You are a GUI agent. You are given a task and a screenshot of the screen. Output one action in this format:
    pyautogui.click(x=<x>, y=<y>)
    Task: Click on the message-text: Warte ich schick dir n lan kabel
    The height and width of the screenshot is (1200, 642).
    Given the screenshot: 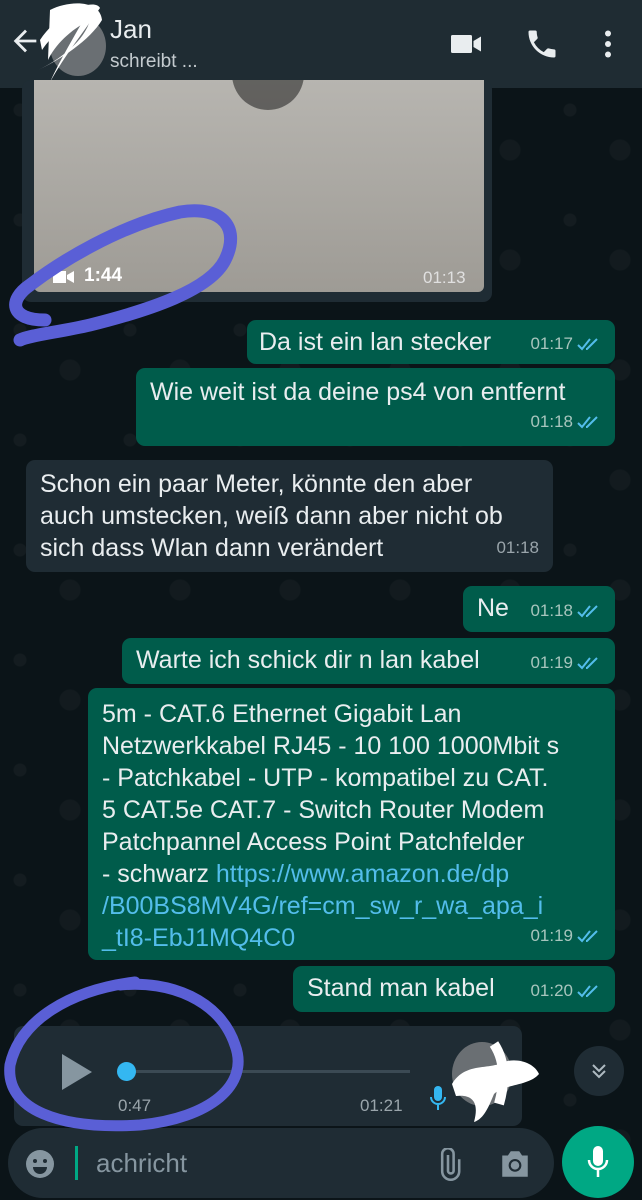 What is the action you would take?
    pyautogui.click(x=308, y=660)
    